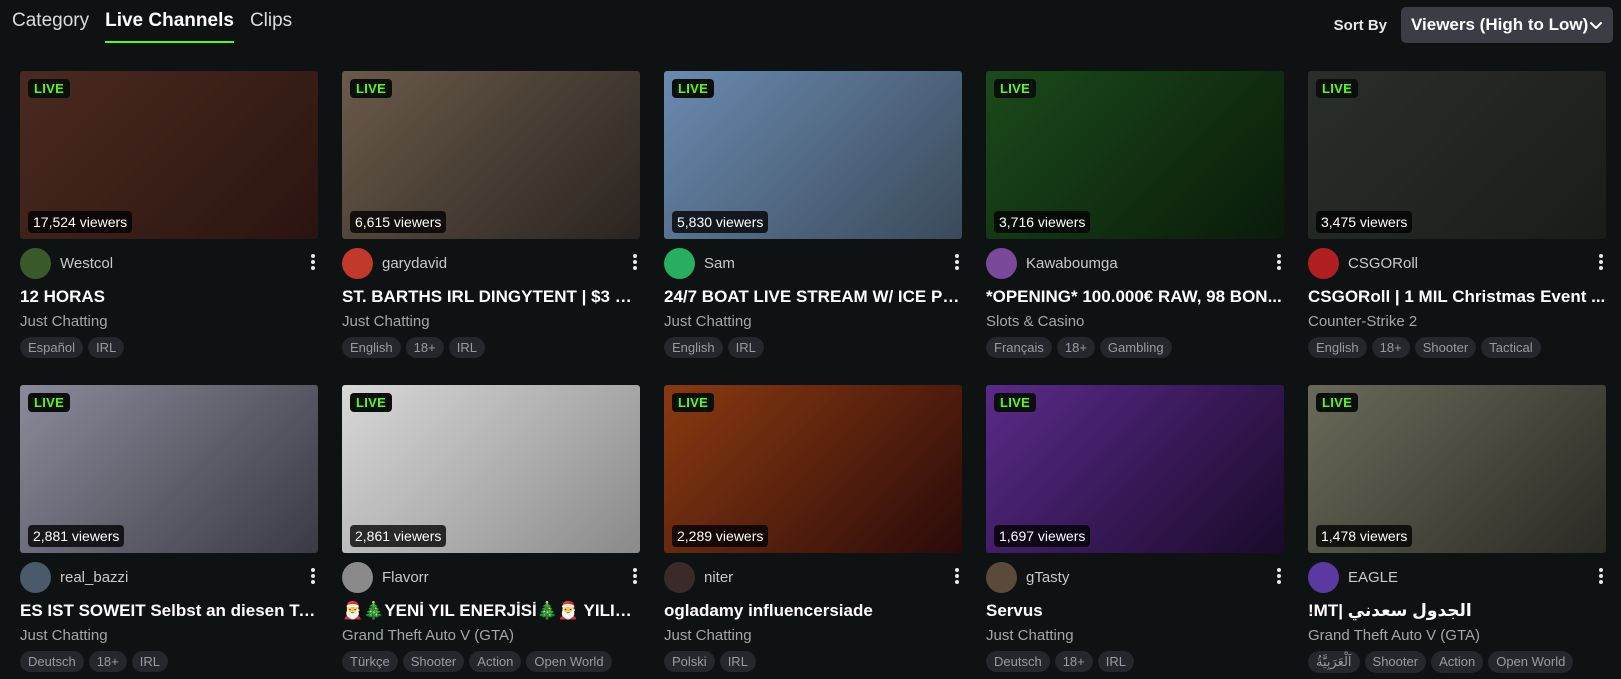 The image size is (1621, 679). Describe the element at coordinates (1507, 25) in the screenshot. I see `sort-dropdown: Viewers (High to Low)` at that location.